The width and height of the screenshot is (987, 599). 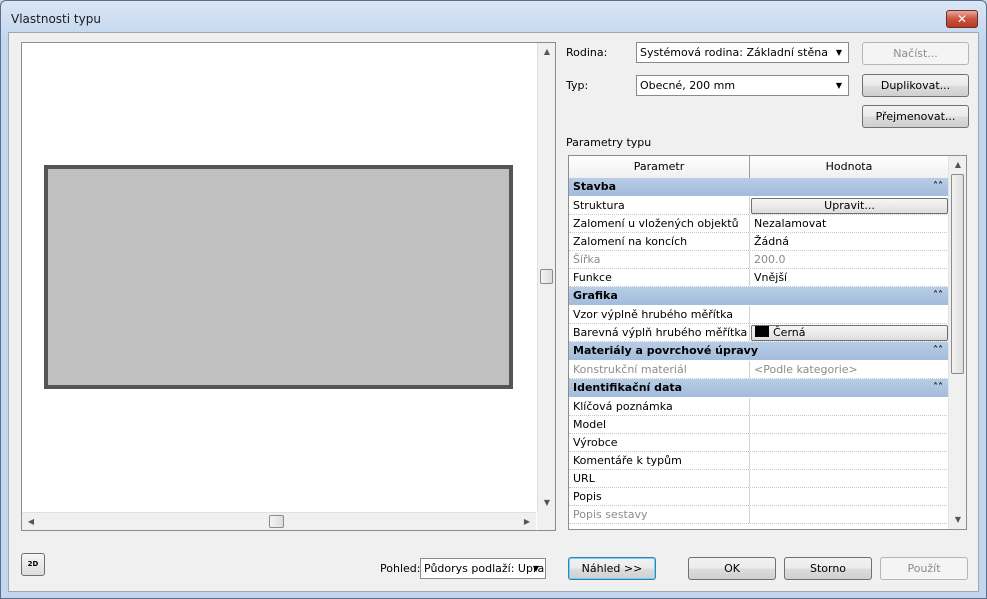 I want to click on parameter-value-cell: Vnější, so click(x=849, y=277).